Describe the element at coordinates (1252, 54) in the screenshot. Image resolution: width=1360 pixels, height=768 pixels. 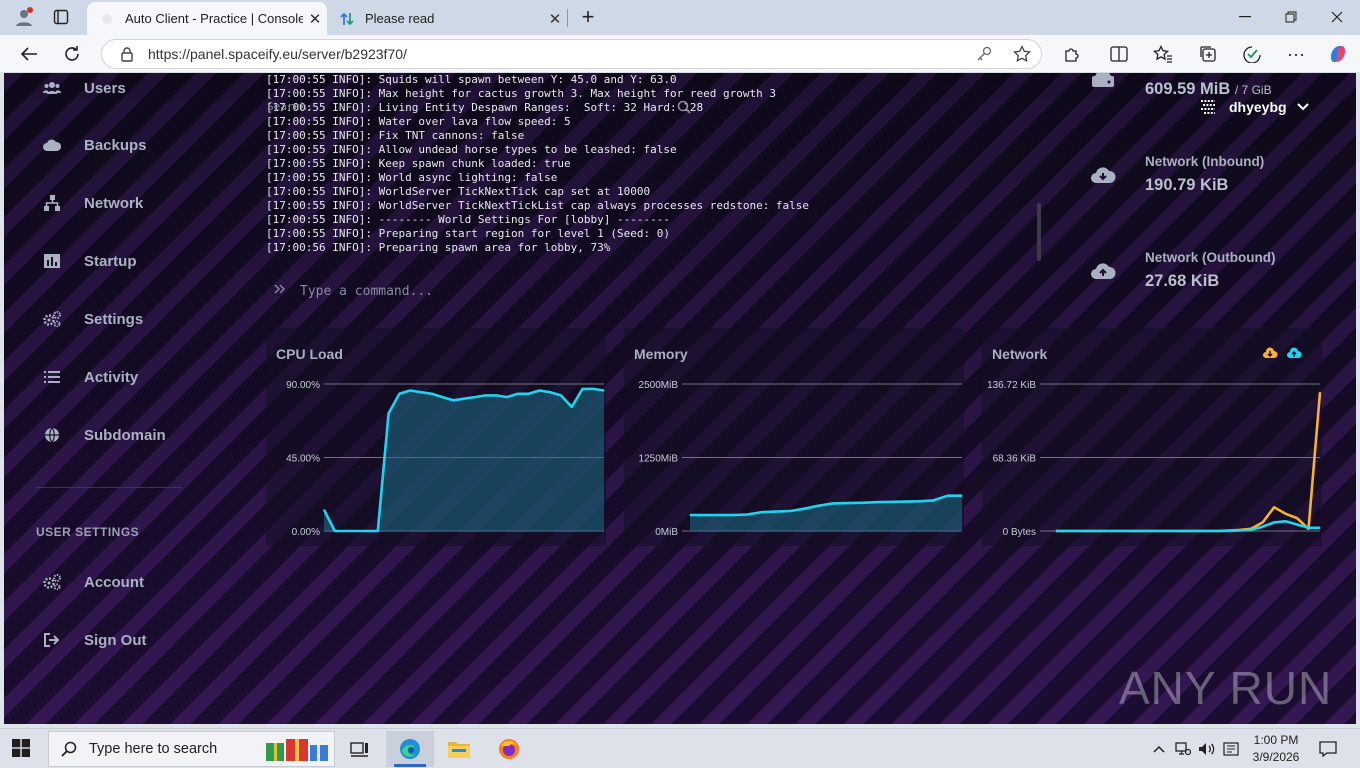
I see `browser-essentials-icon` at that location.